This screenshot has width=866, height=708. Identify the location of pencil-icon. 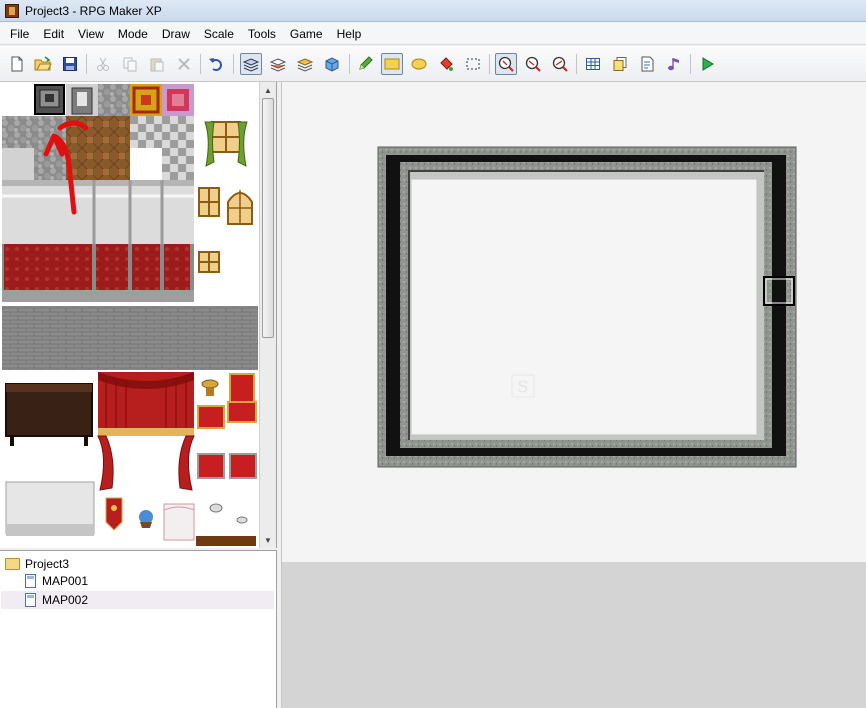
(365, 64).